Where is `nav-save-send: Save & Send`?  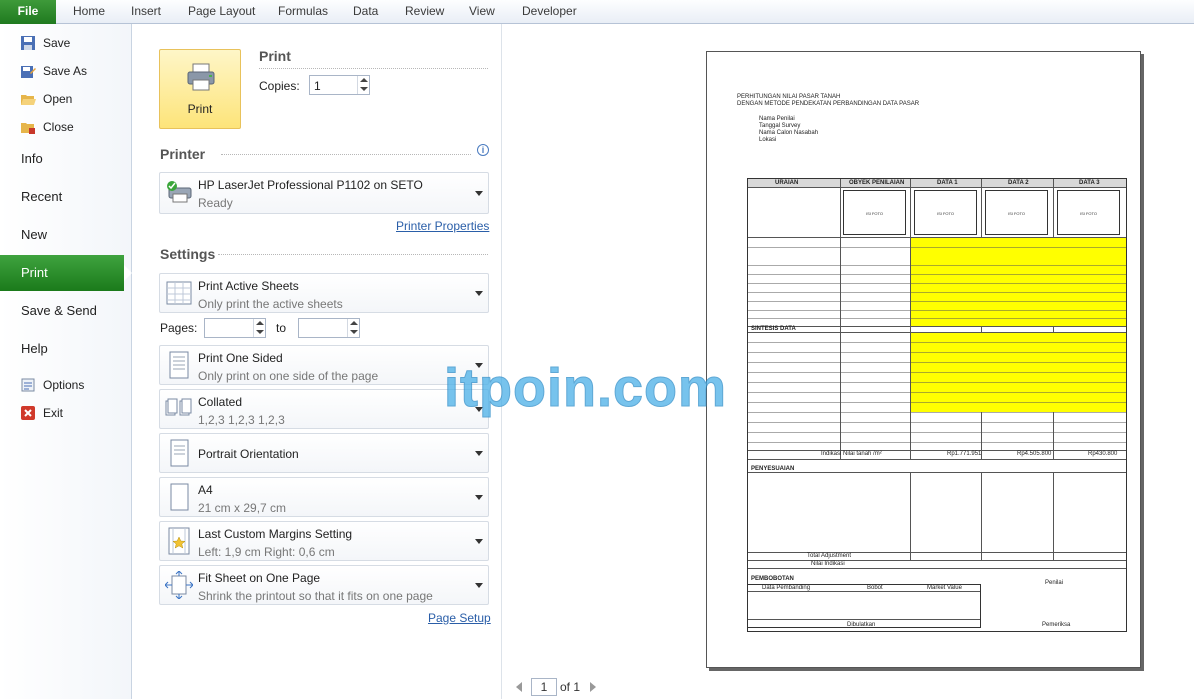
nav-save-send: Save & Send is located at coordinates (66, 311).